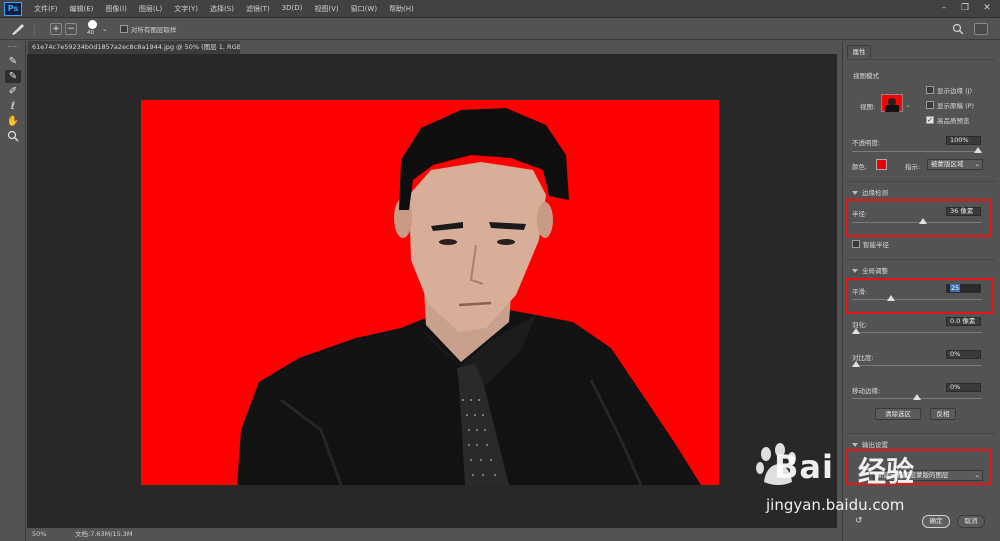 The image size is (1000, 541). I want to click on output-settings-title: 输出设置, so click(875, 445).